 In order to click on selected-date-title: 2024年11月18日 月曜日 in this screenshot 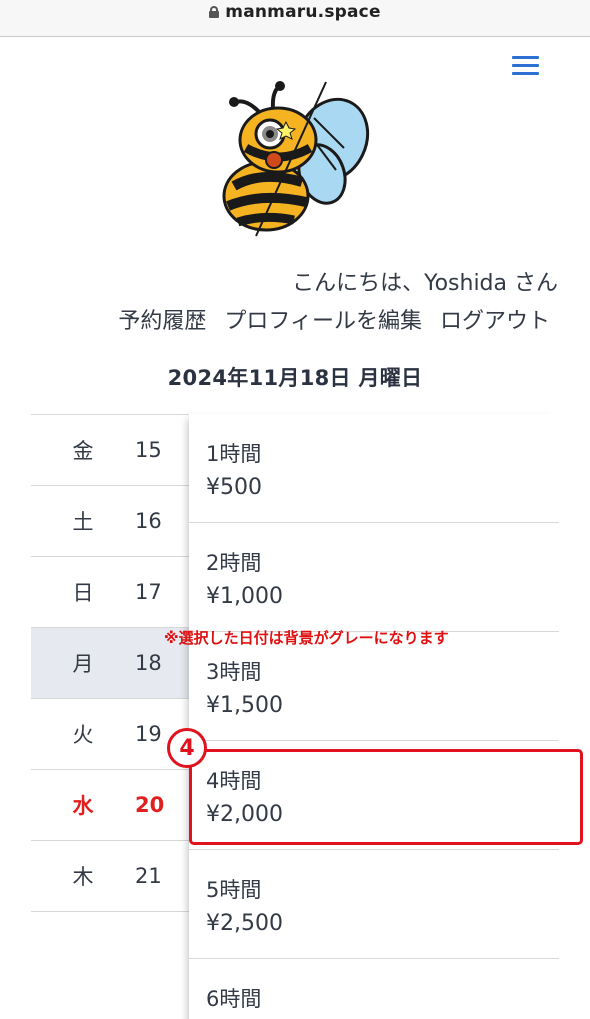, I will do `click(295, 378)`.